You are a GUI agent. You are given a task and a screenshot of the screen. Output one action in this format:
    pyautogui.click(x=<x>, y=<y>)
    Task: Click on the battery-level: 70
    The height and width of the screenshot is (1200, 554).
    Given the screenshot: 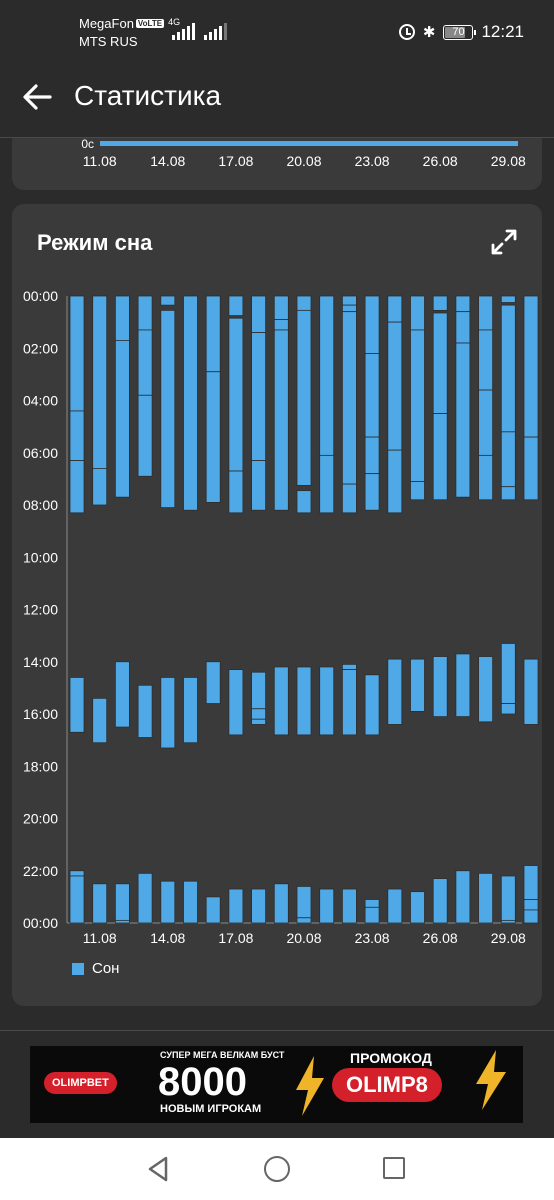 What is the action you would take?
    pyautogui.click(x=458, y=32)
    